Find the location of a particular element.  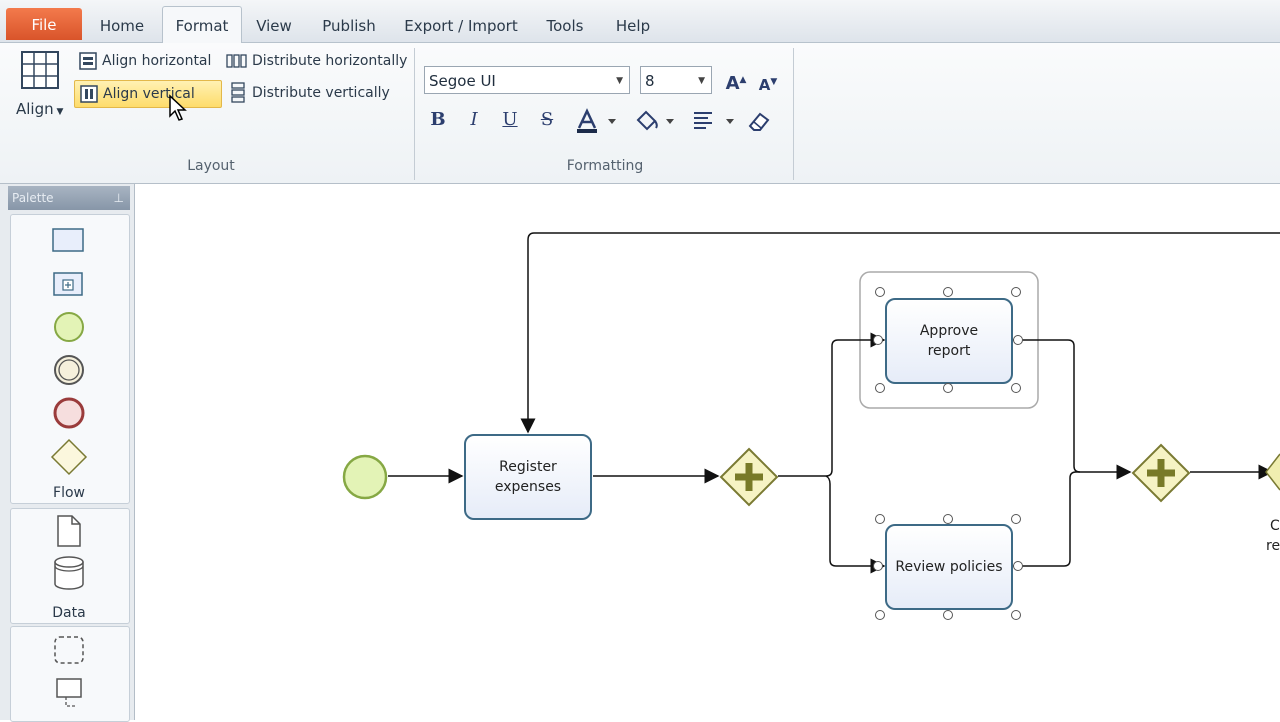

task-review-policies: Review policies is located at coordinates (949, 567).